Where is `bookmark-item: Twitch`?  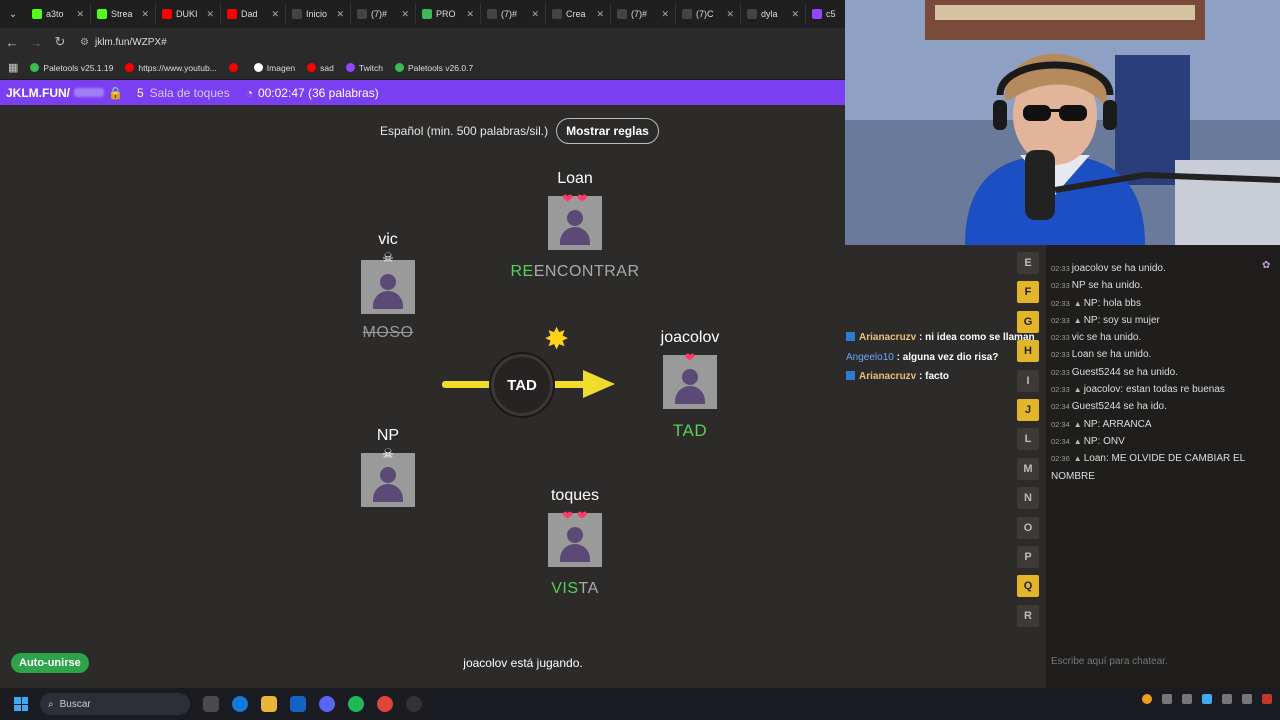
bookmark-item: Twitch is located at coordinates (364, 68).